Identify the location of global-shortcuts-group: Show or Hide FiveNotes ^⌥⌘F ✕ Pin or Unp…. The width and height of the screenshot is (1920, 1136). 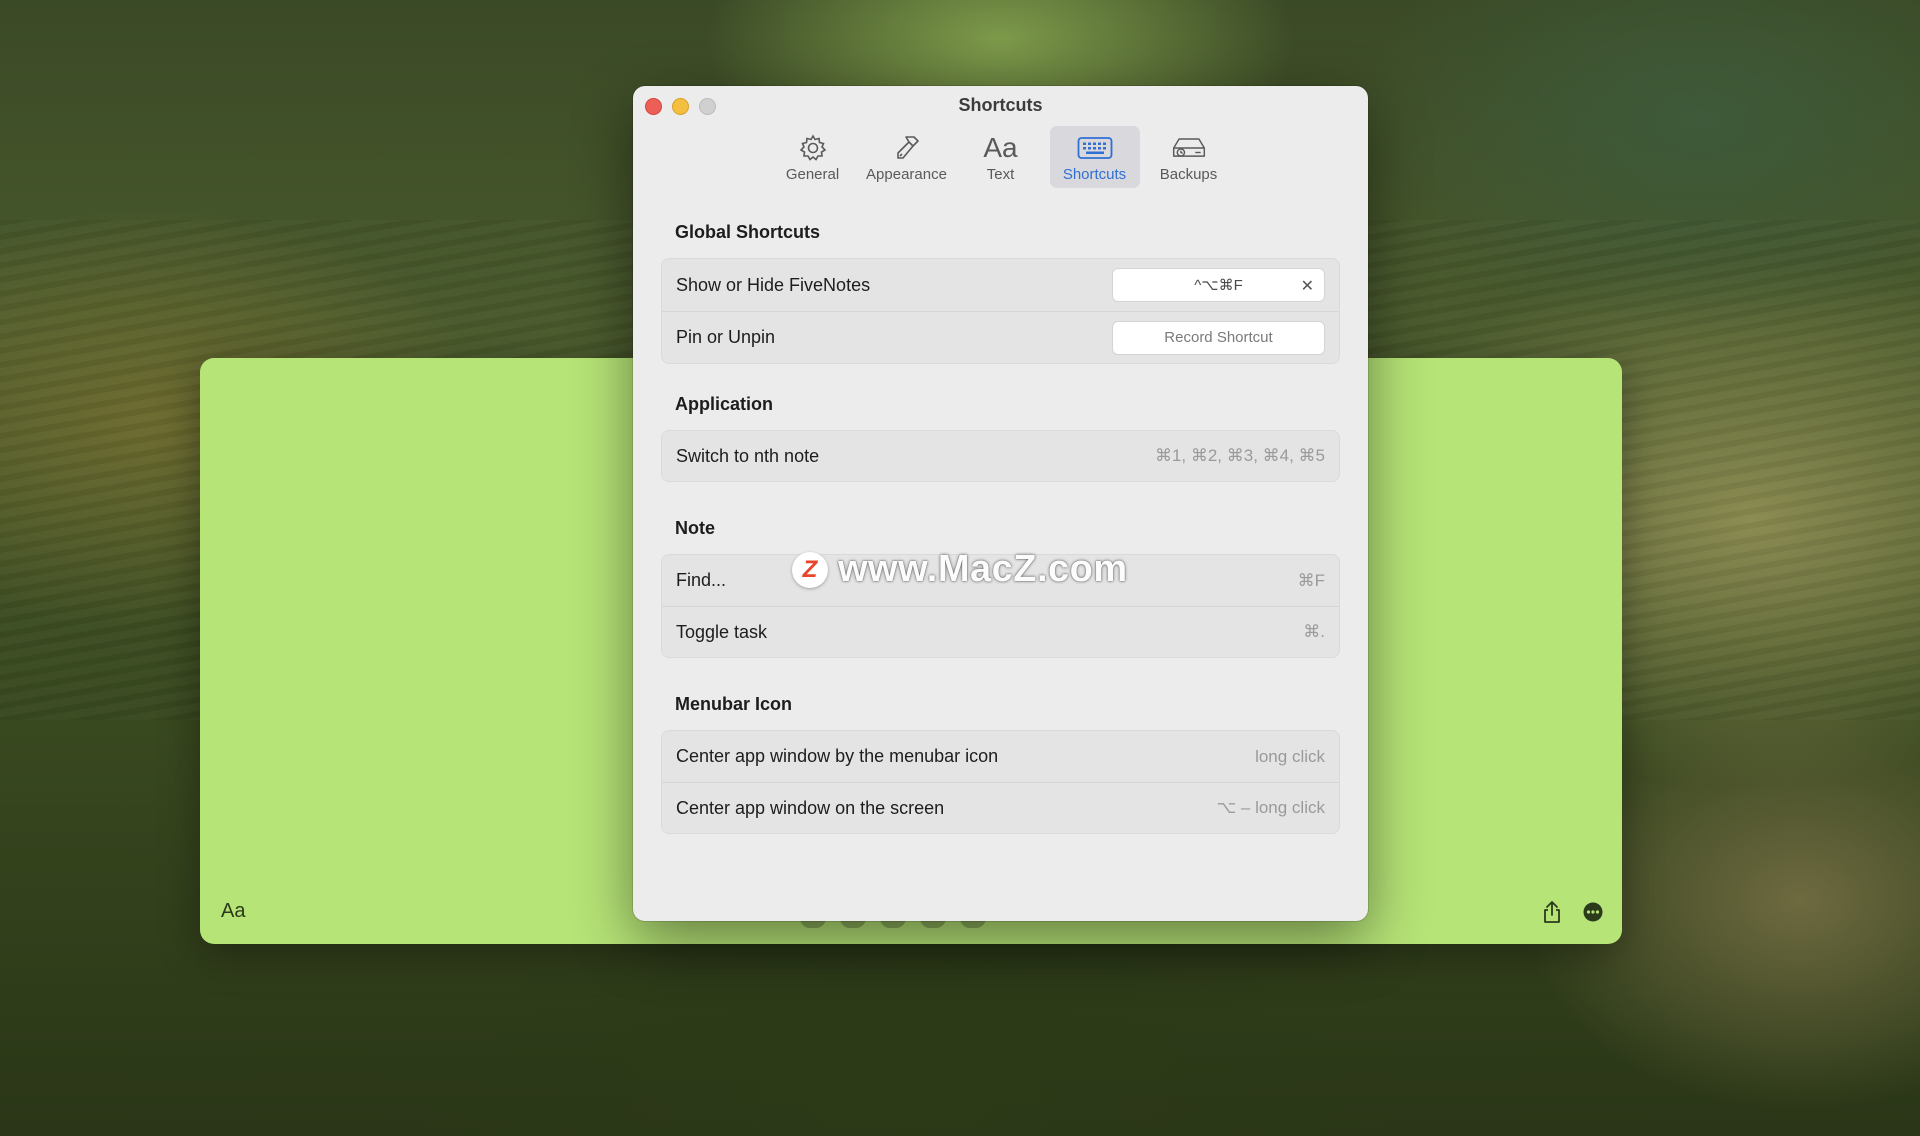
(1000, 311).